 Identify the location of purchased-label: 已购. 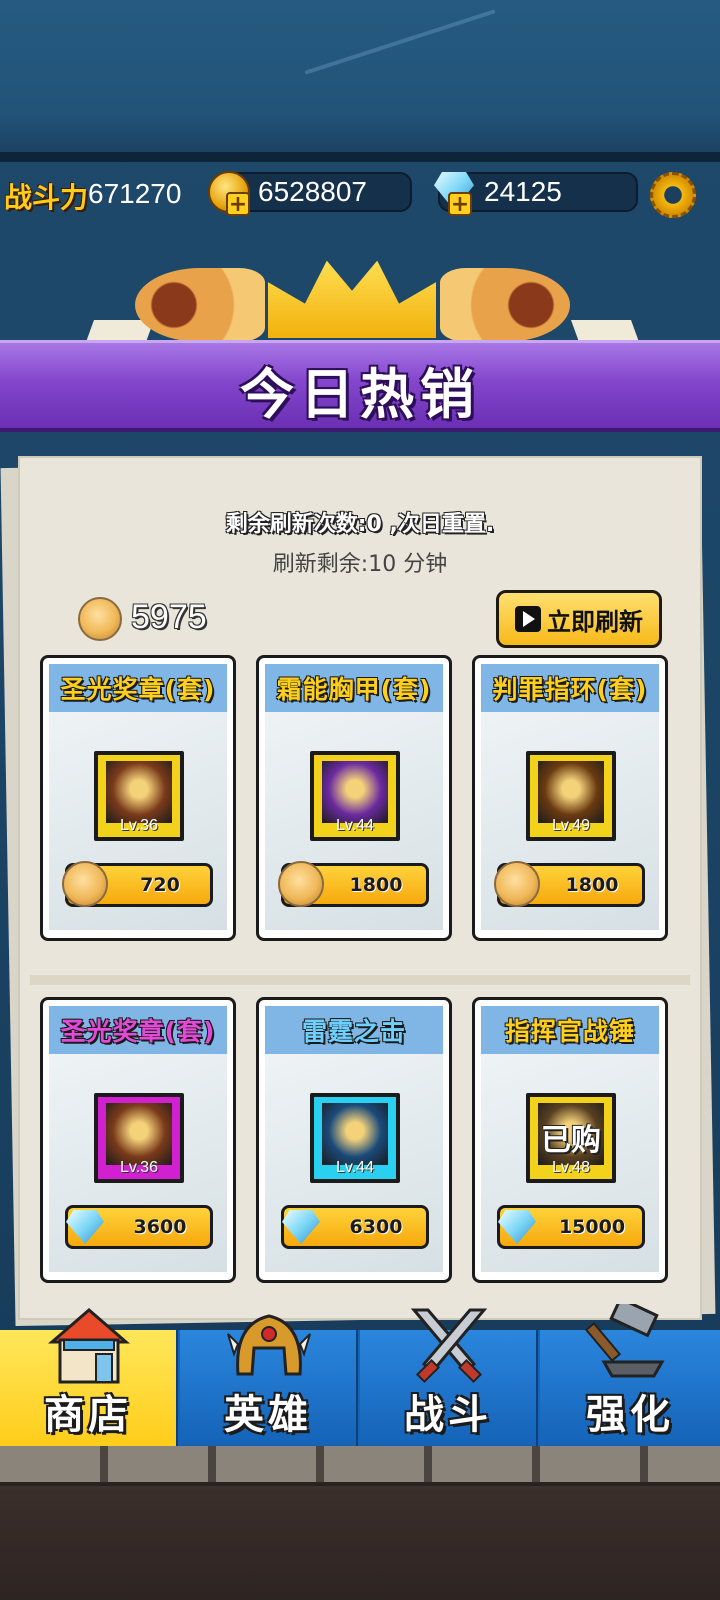
(571, 1140).